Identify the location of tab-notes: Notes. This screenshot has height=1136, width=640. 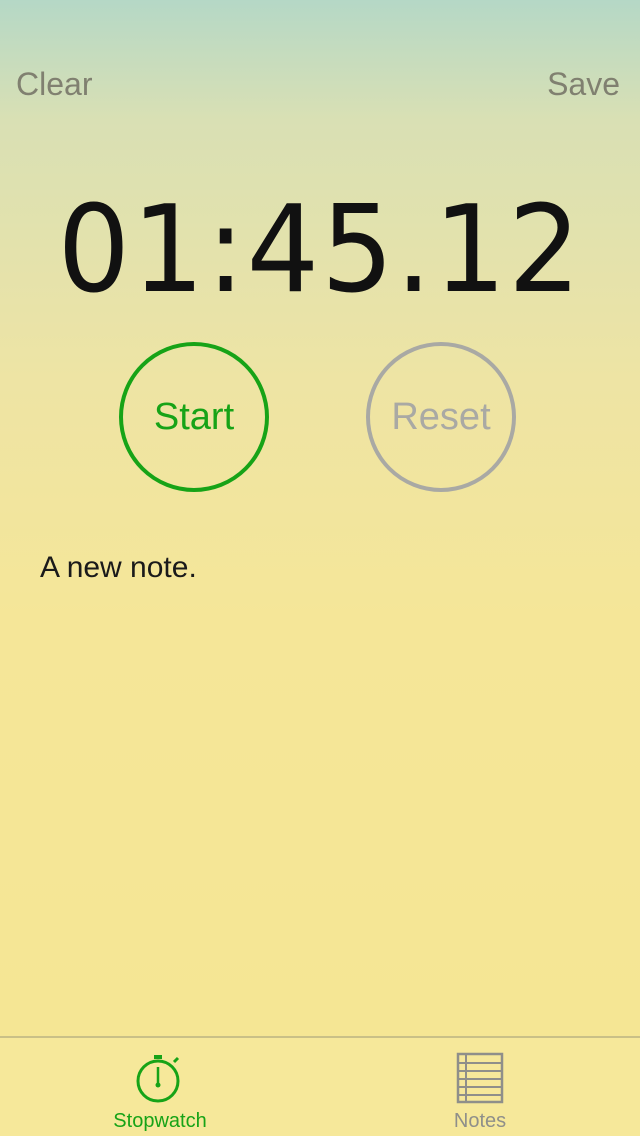
(480, 1087).